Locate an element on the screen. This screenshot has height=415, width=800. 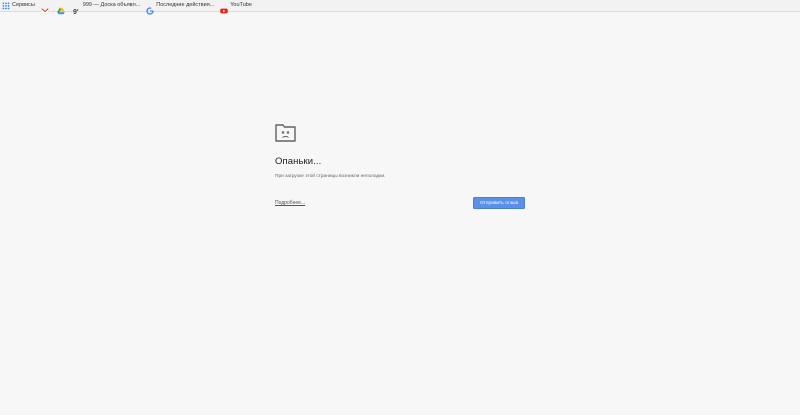
drive-icon is located at coordinates (60, 8).